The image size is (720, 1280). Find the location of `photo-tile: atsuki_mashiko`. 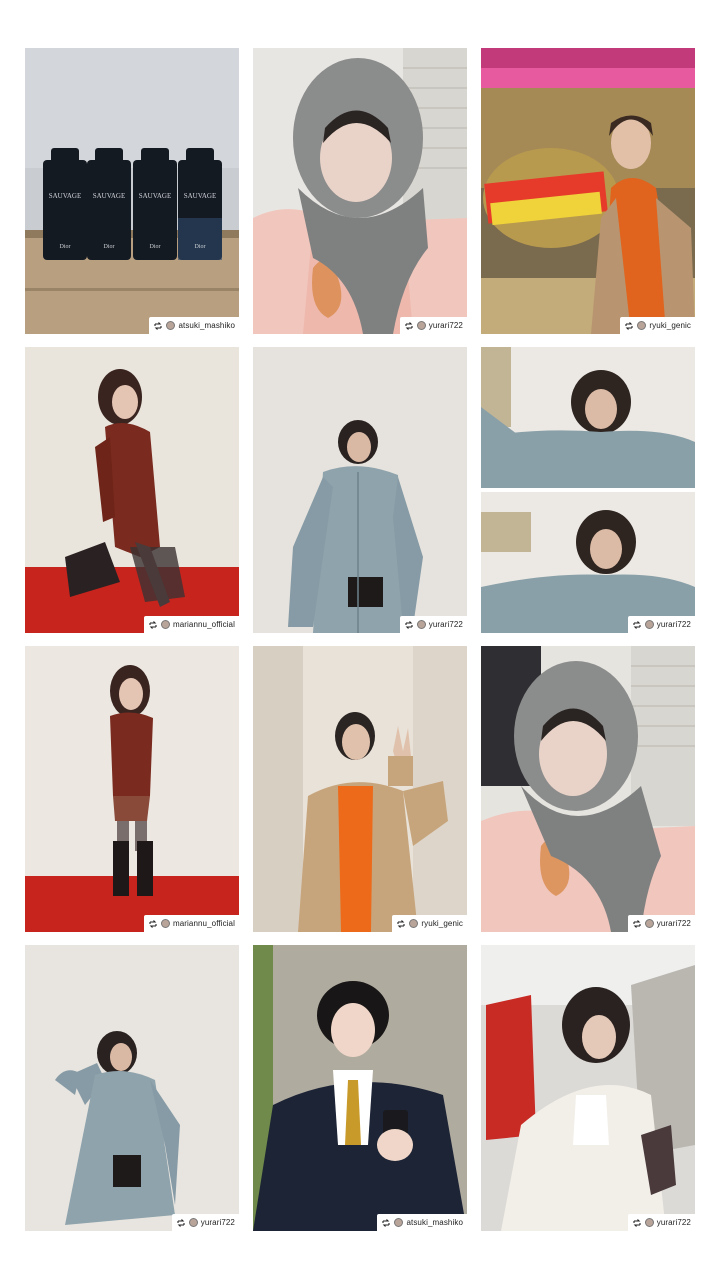

photo-tile: atsuki_mashiko is located at coordinates (360, 1088).